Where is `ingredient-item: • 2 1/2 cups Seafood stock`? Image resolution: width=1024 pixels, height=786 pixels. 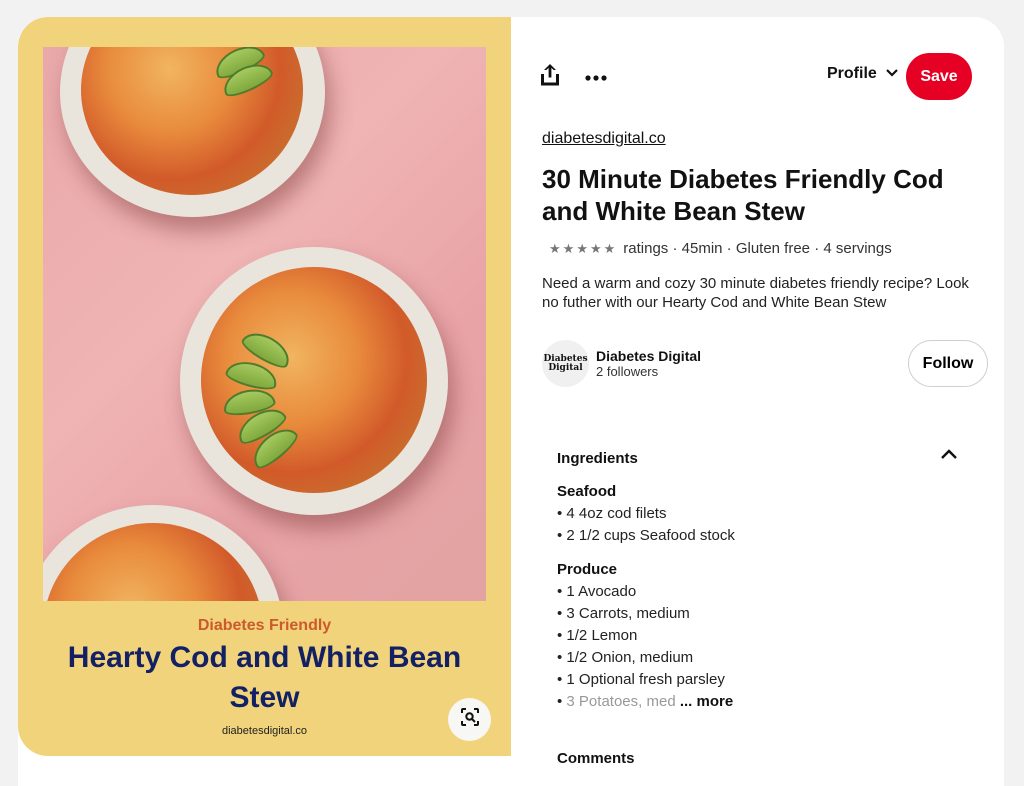 ingredient-item: • 2 1/2 cups Seafood stock is located at coordinates (646, 535).